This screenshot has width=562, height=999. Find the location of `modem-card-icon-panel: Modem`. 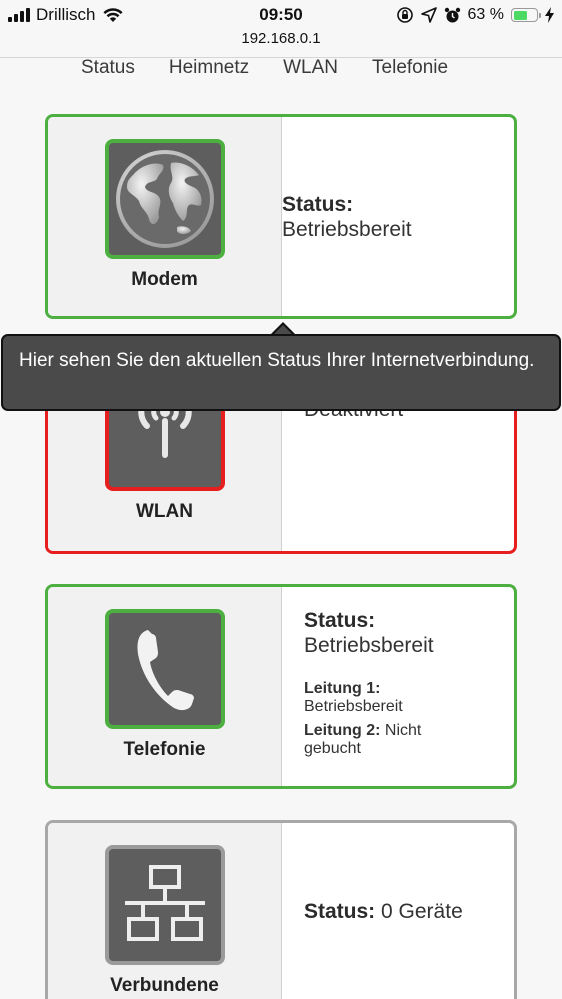

modem-card-icon-panel: Modem is located at coordinates (165, 216).